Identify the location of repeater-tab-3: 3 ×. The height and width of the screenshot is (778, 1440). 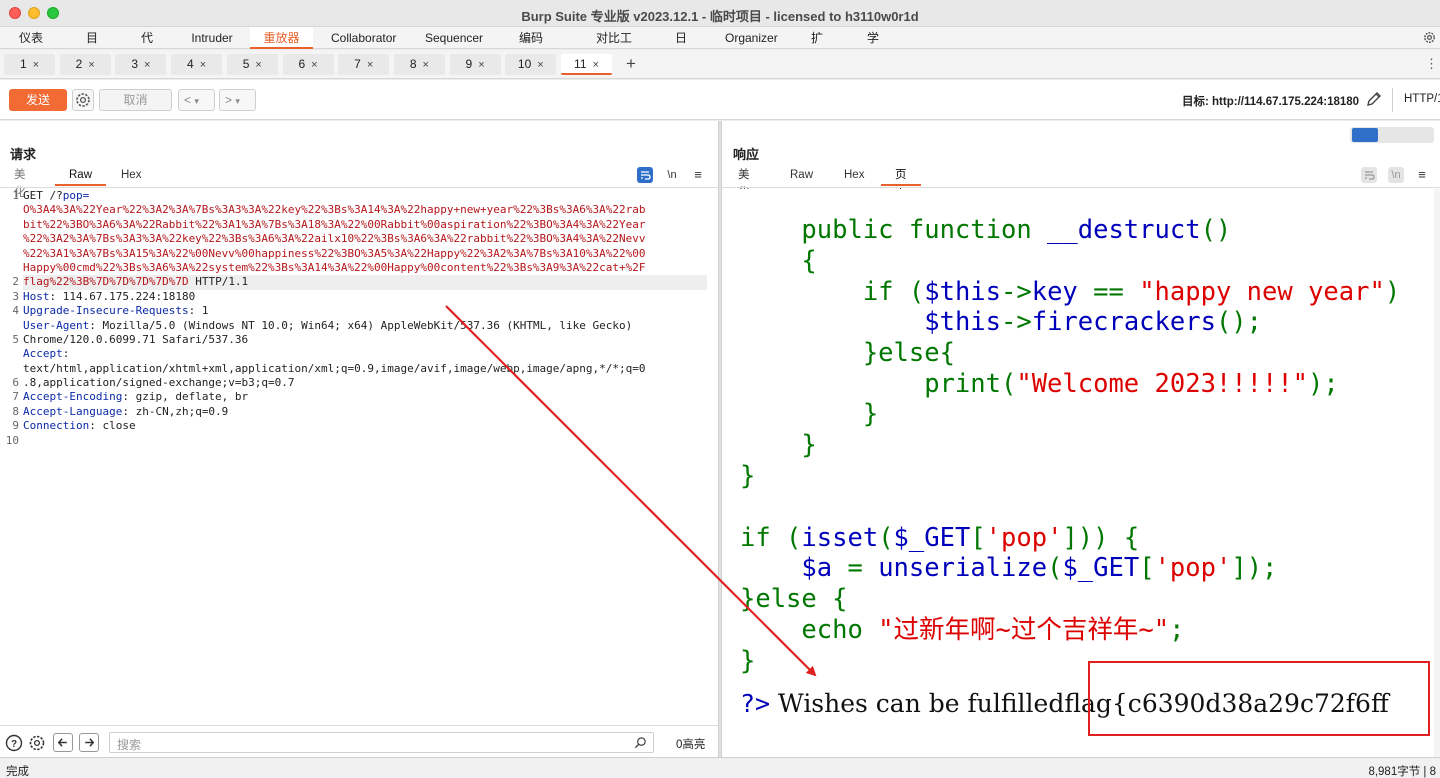
(141, 64).